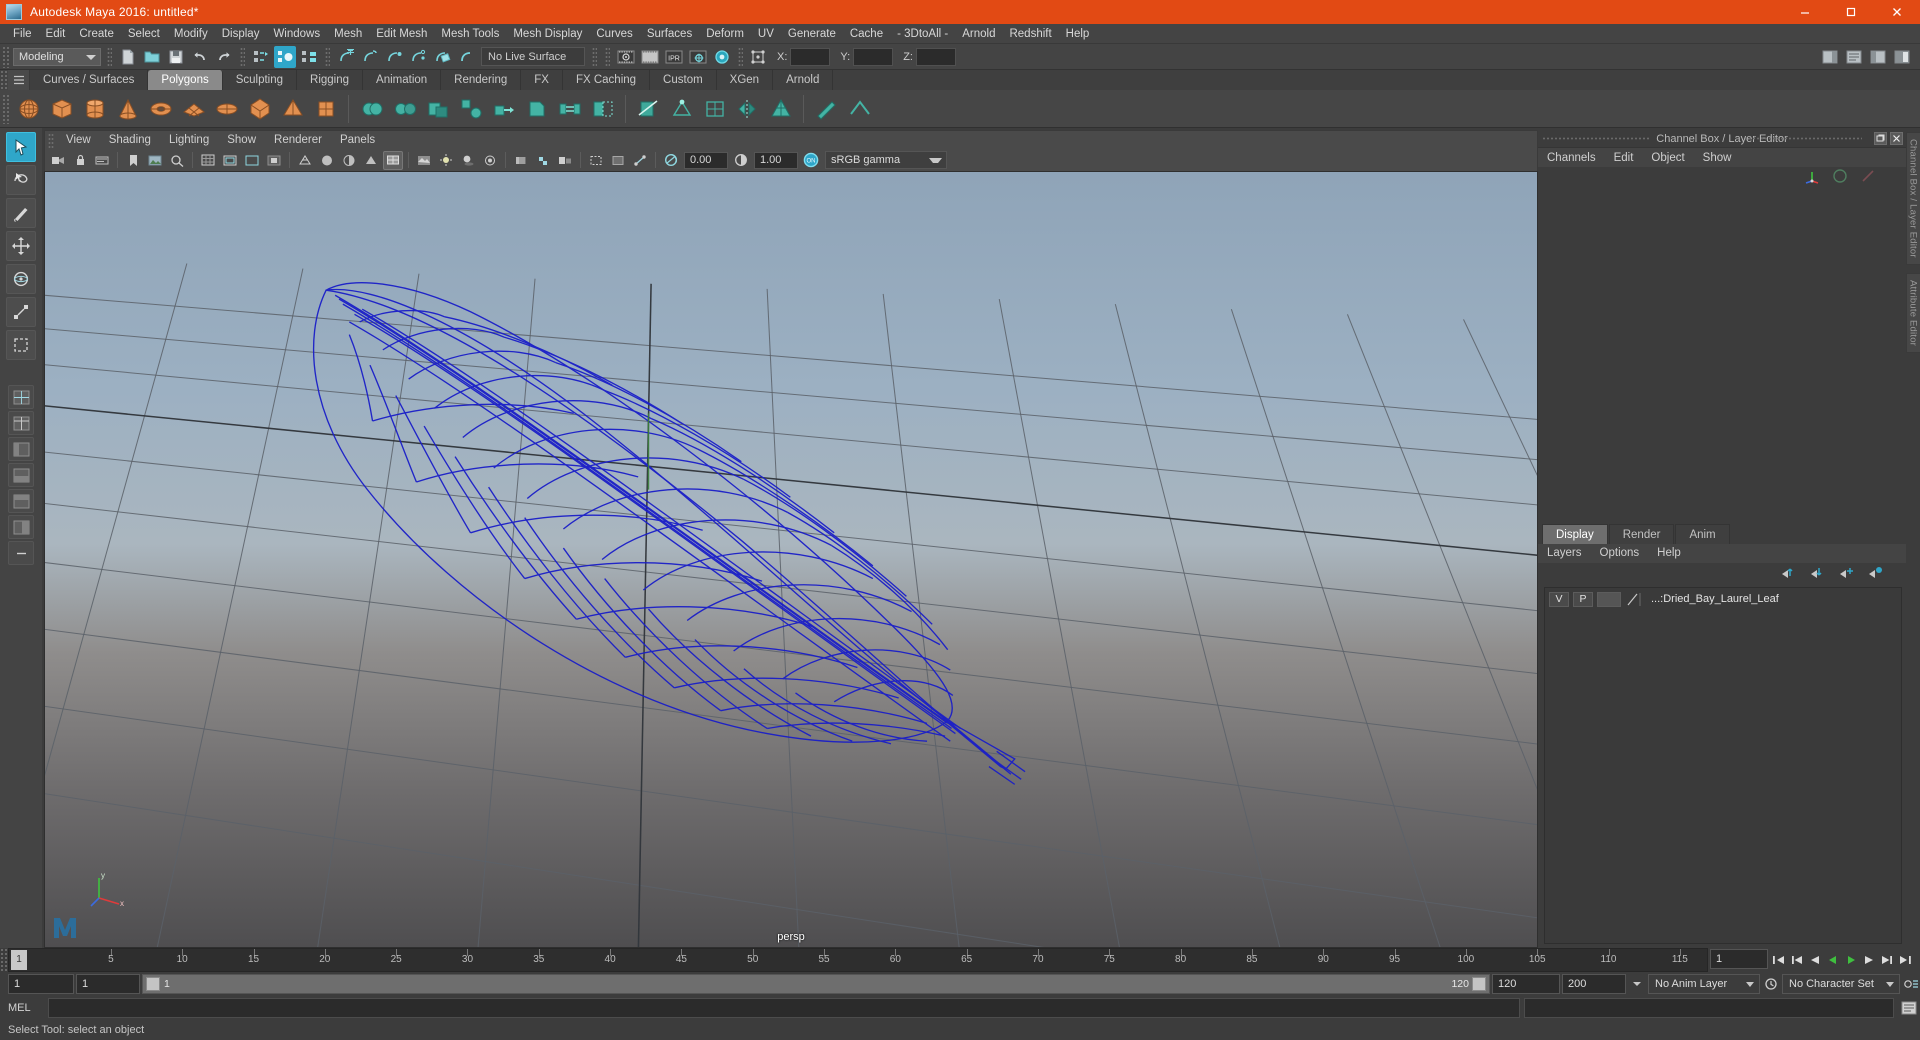 The width and height of the screenshot is (1920, 1040). What do you see at coordinates (1880, 138) in the screenshot?
I see `restore-panel-icon` at bounding box center [1880, 138].